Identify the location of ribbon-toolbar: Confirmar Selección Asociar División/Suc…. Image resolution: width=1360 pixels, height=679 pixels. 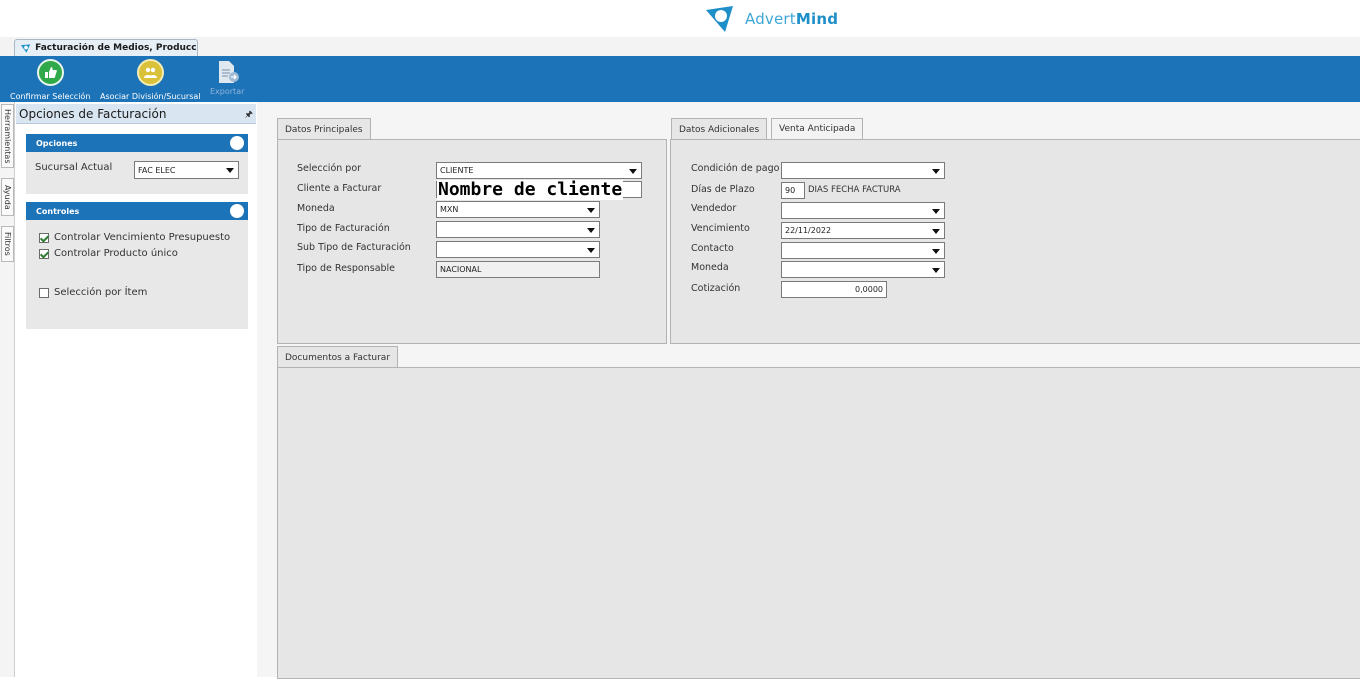
(680, 79).